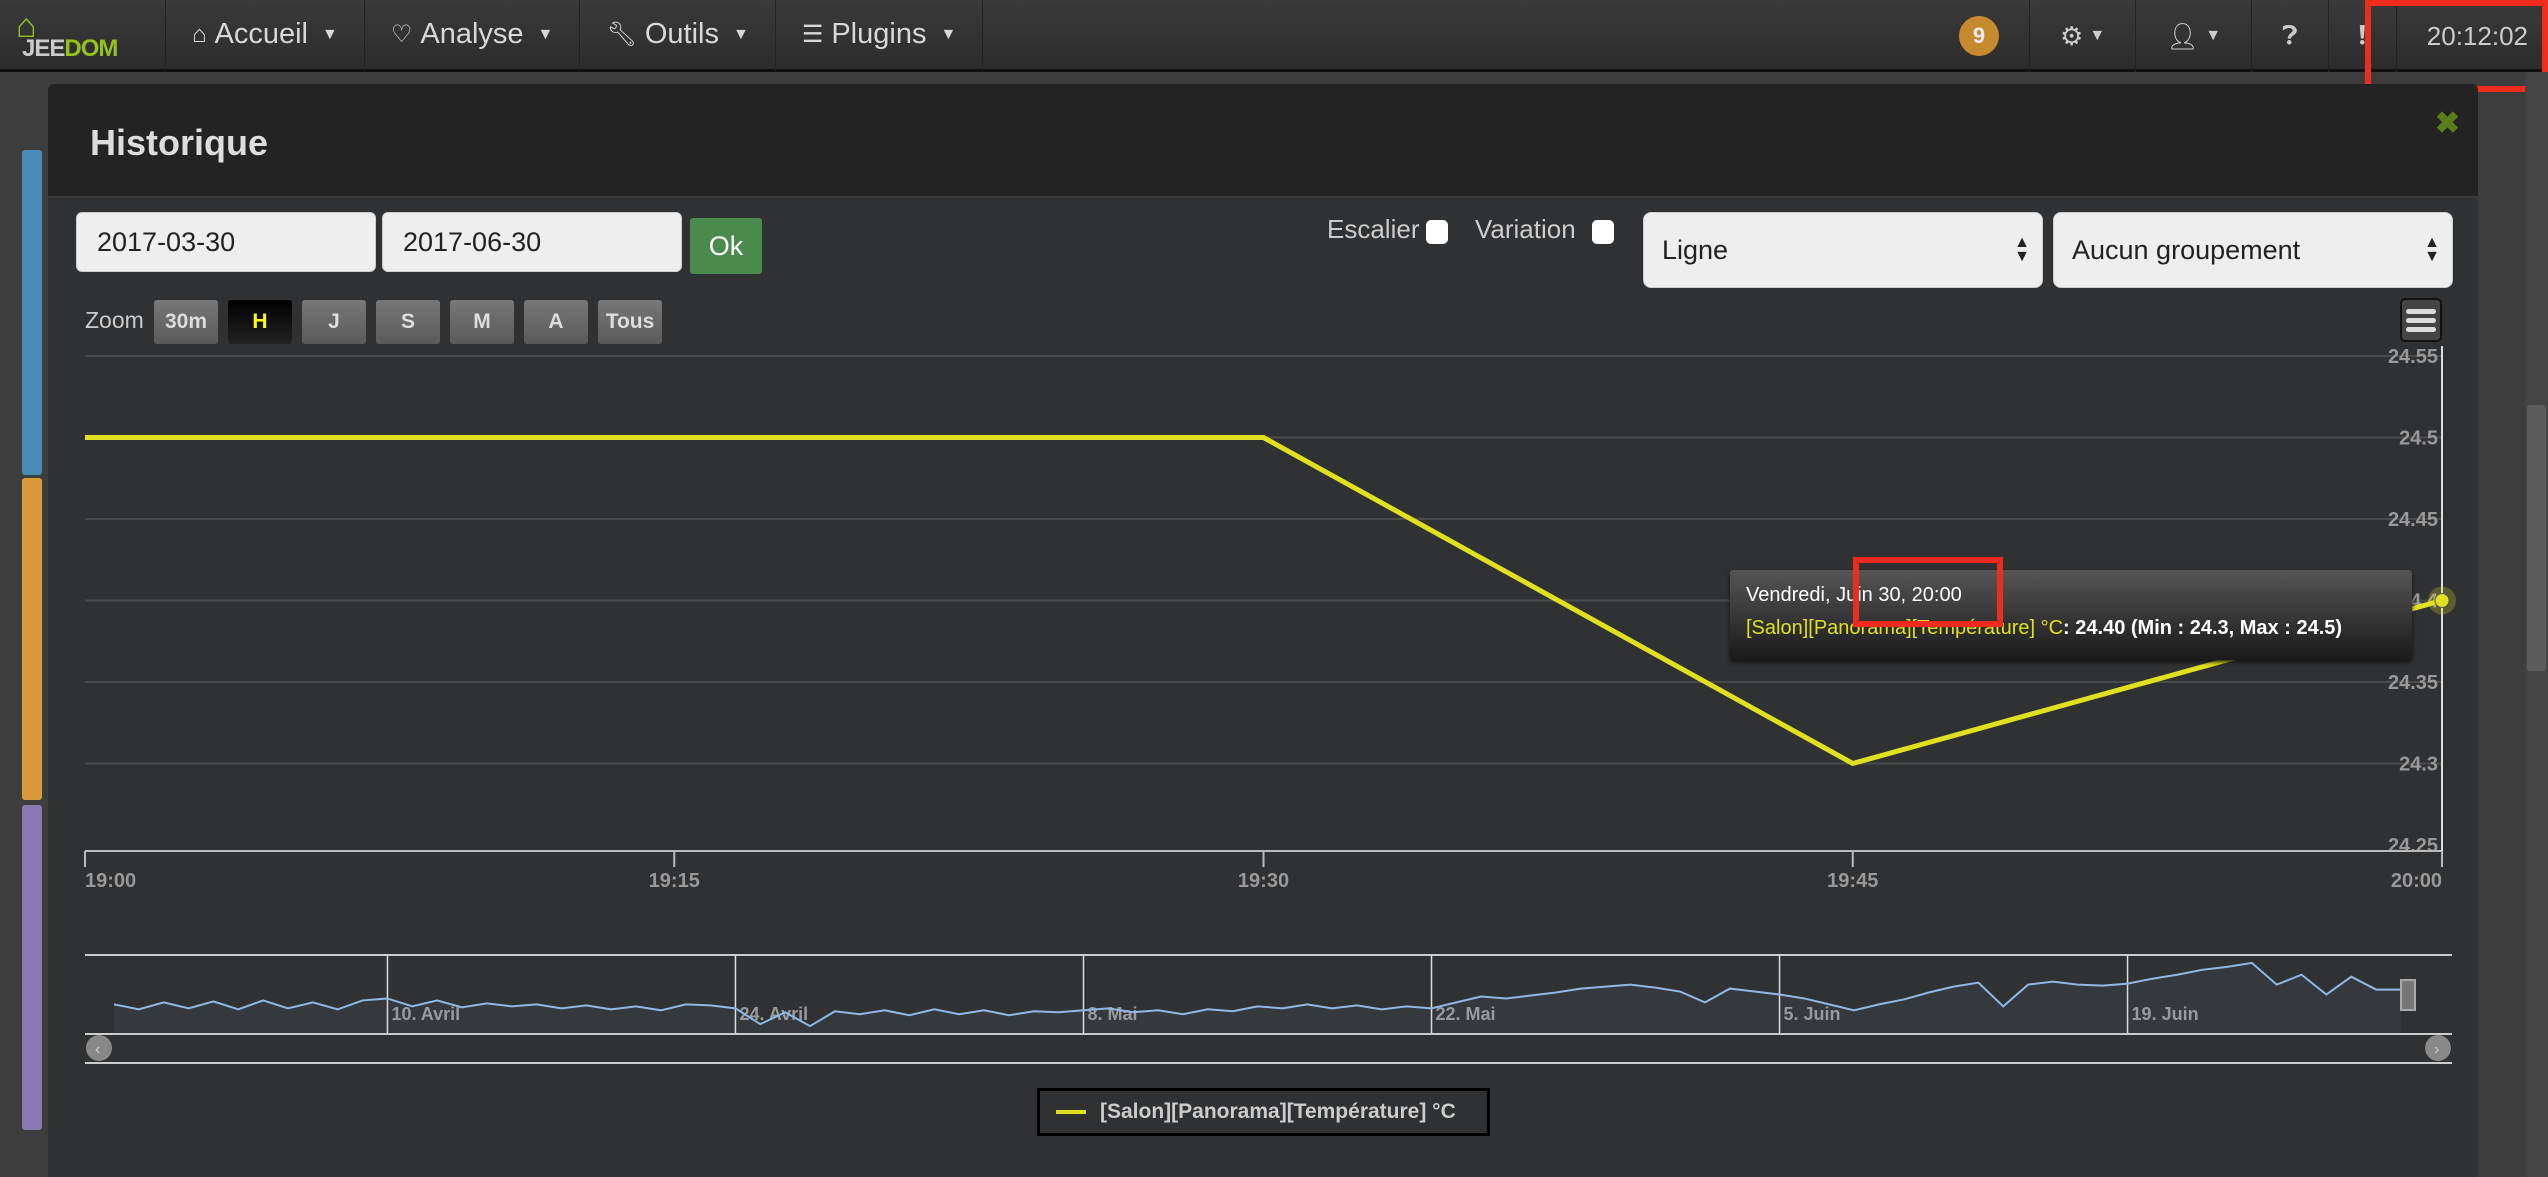 This screenshot has width=2548, height=1177. What do you see at coordinates (264, 35) in the screenshot?
I see `menu-accueil: ⌂ Accueil ▼` at bounding box center [264, 35].